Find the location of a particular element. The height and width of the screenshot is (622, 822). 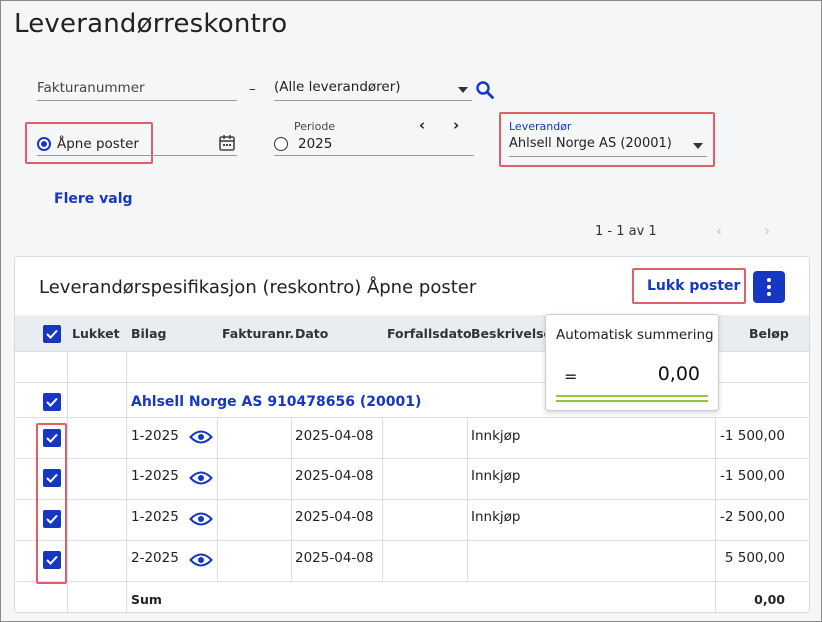

period-radio is located at coordinates (281, 144).